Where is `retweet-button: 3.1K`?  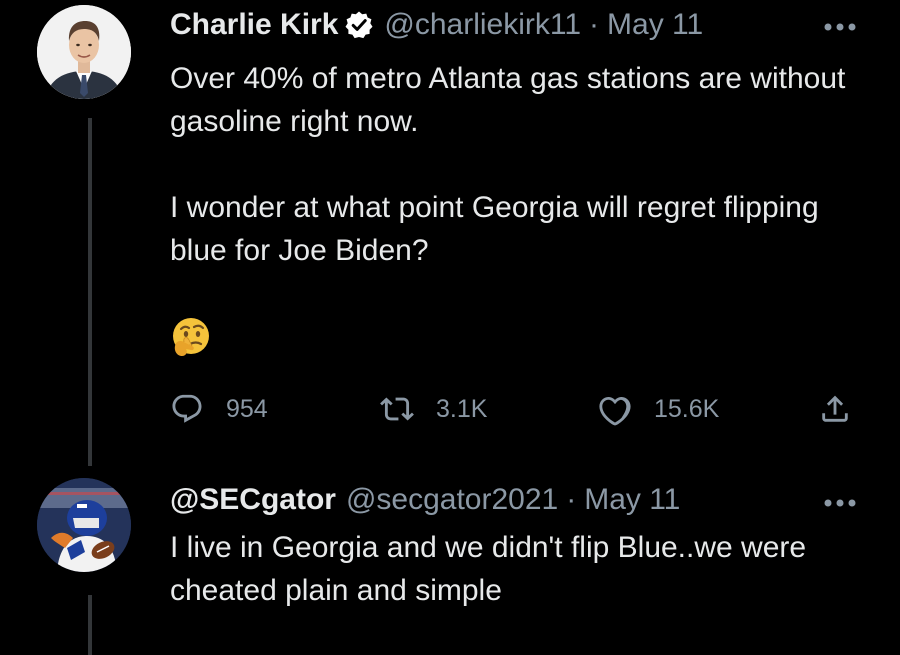
retweet-button: 3.1K is located at coordinates (433, 409).